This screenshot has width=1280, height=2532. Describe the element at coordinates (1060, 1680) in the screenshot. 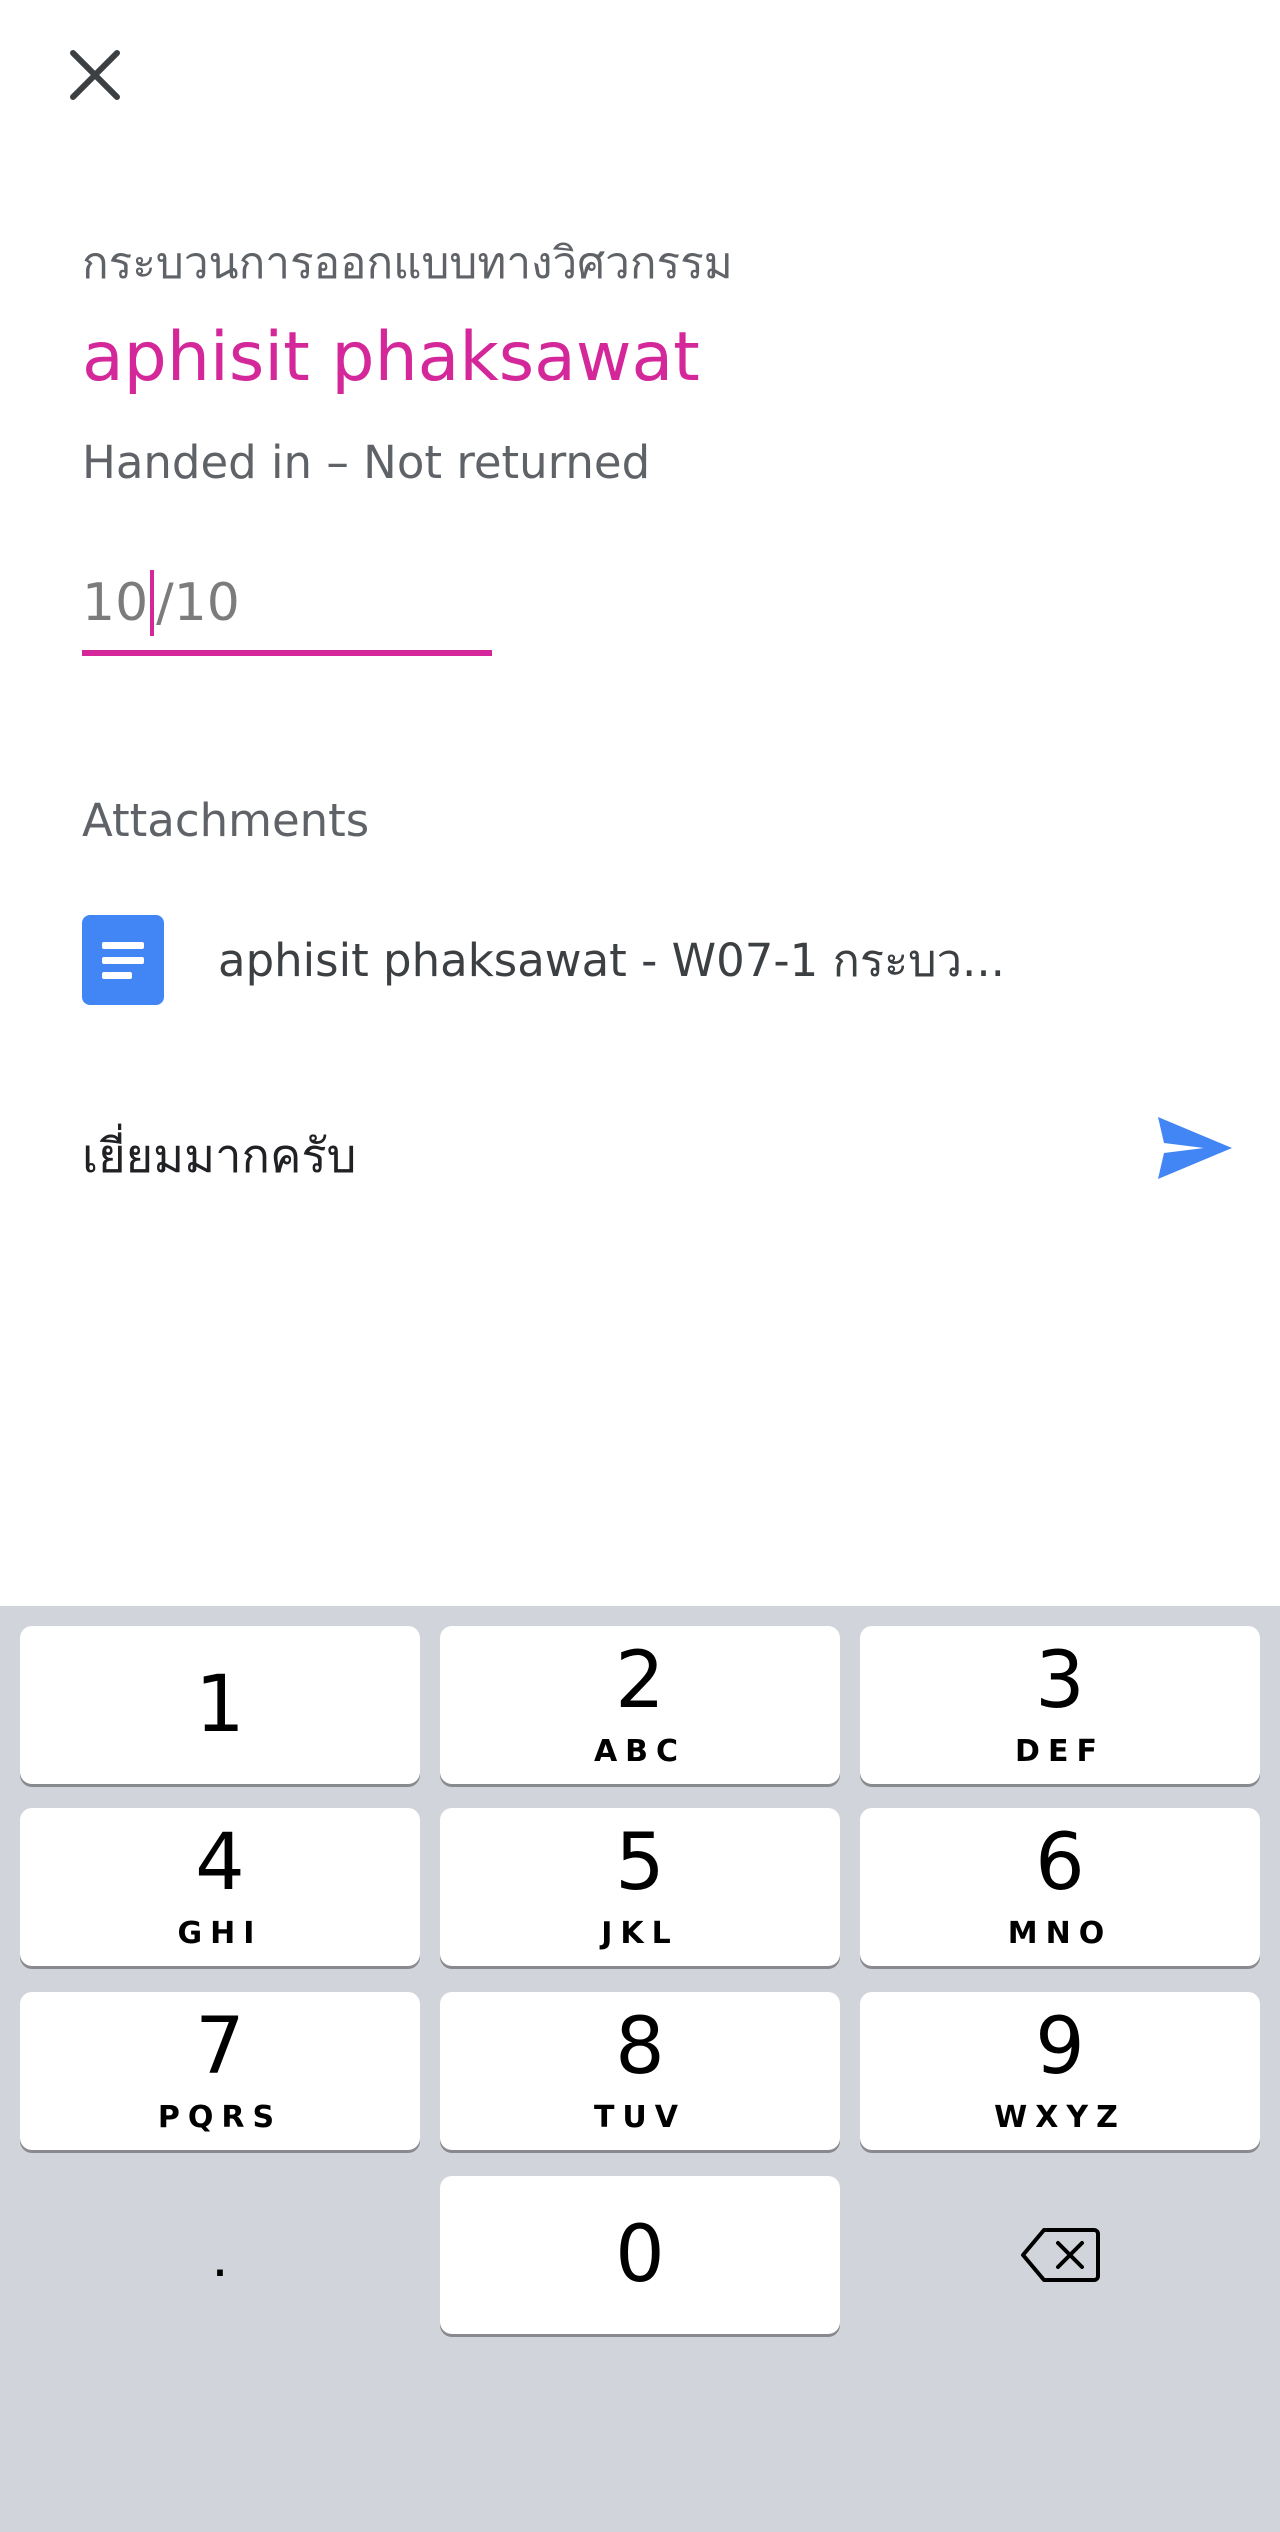

I see `key-digit: 3` at that location.